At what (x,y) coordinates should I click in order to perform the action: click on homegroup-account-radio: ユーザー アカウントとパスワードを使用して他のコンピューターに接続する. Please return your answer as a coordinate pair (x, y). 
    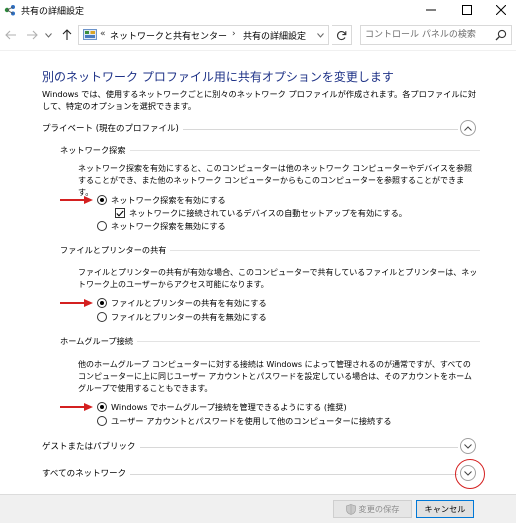
    Looking at the image, I should click on (244, 421).